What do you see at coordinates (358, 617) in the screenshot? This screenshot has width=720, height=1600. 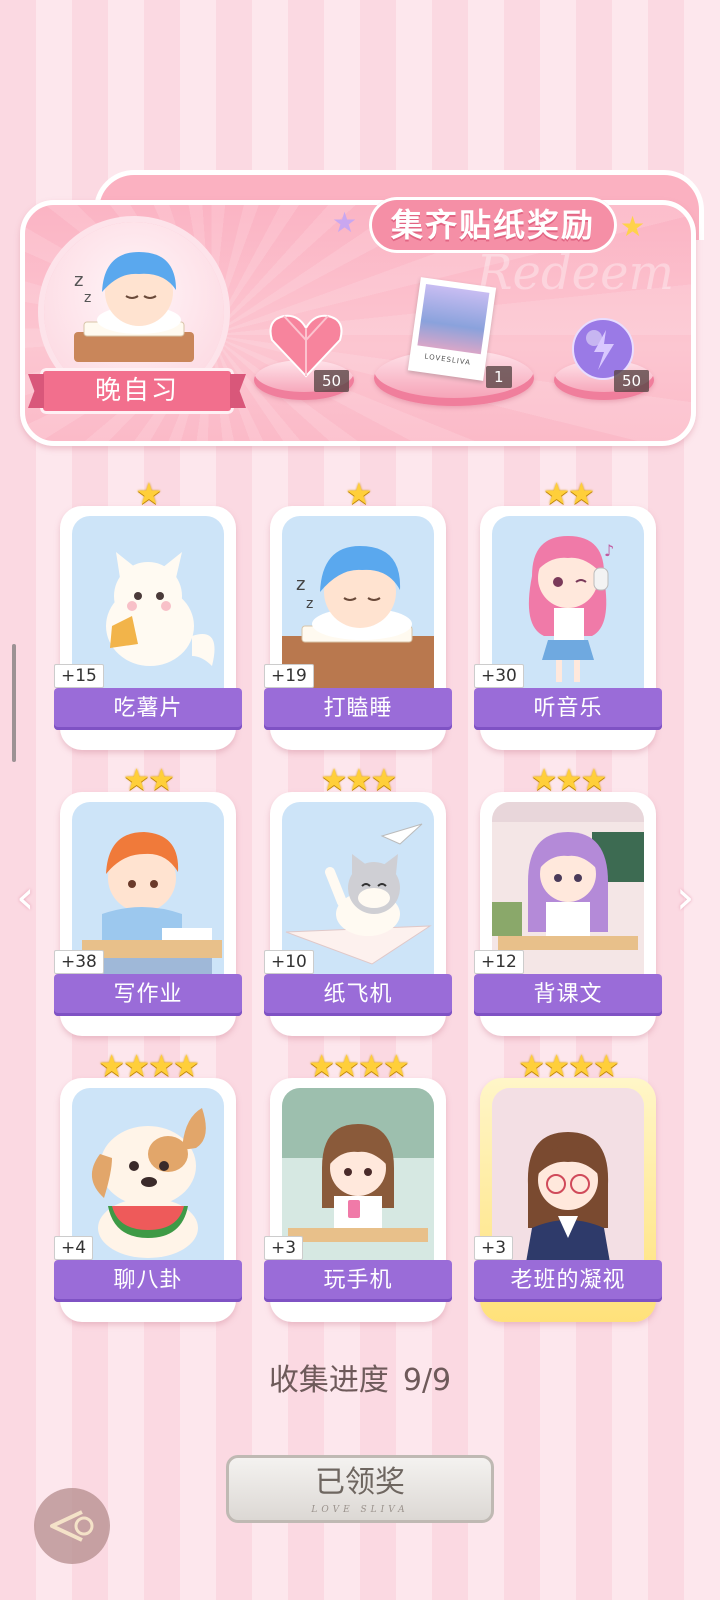 I see `sticker-card: z z +19 打瞌睡 ★` at bounding box center [358, 617].